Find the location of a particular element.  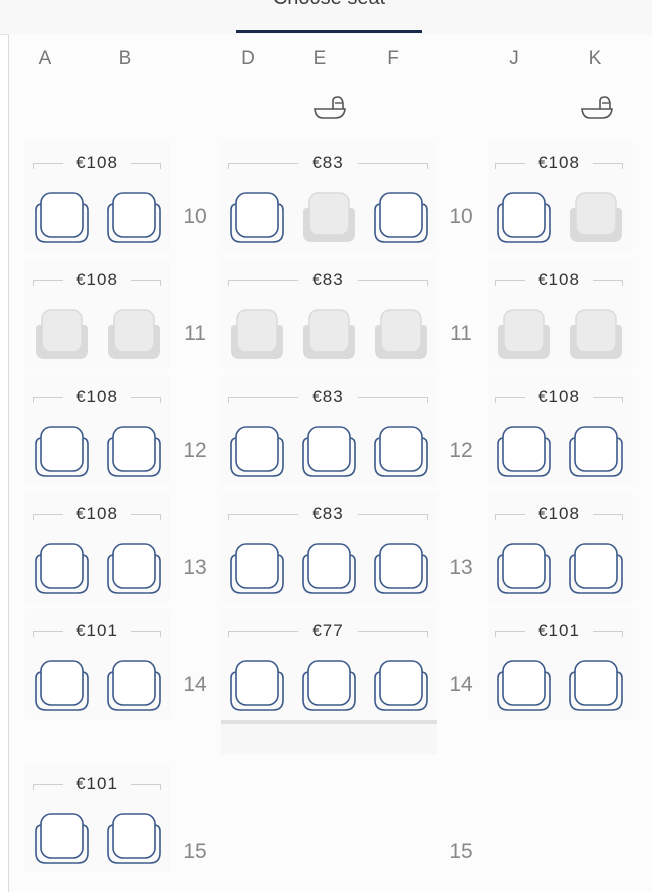

seat-14b is located at coordinates (134, 685).